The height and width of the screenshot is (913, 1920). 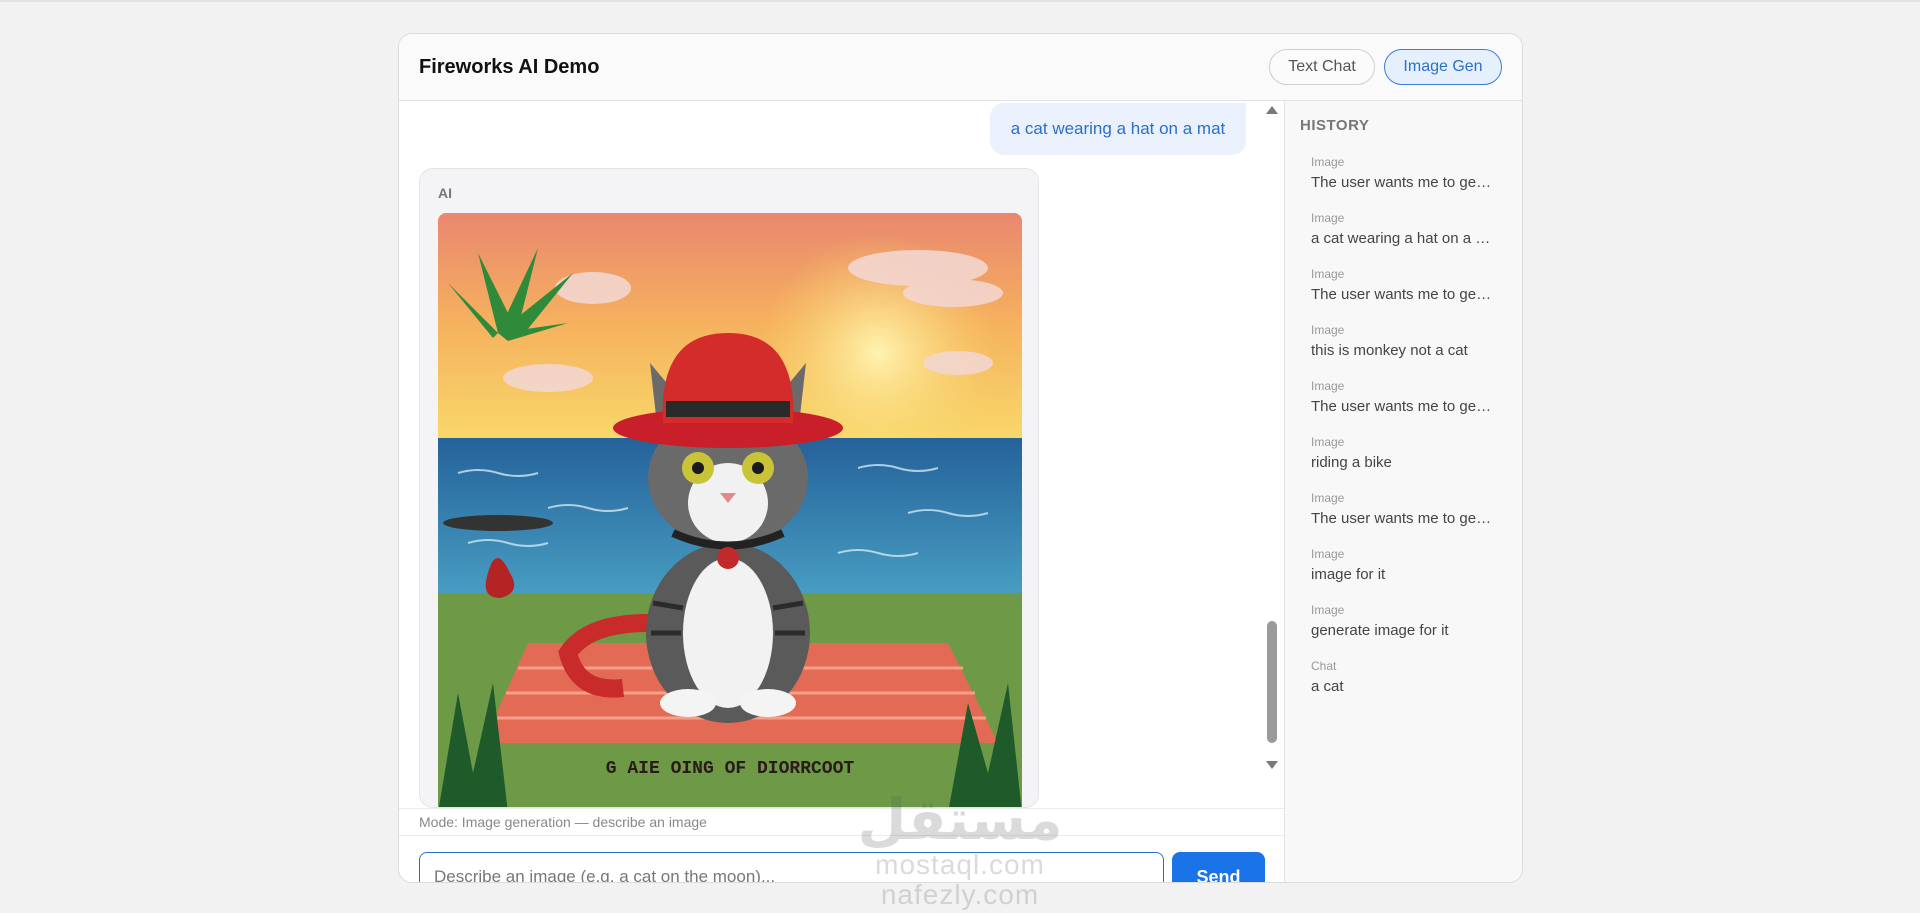 I want to click on send-button: Send, so click(x=1218, y=867).